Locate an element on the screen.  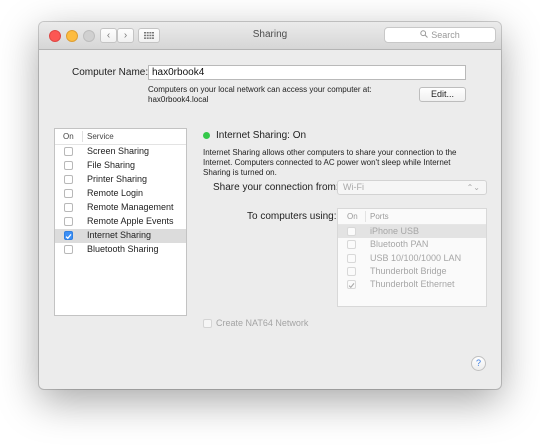
service-label: Internet Sharing is located at coordinates (119, 235).